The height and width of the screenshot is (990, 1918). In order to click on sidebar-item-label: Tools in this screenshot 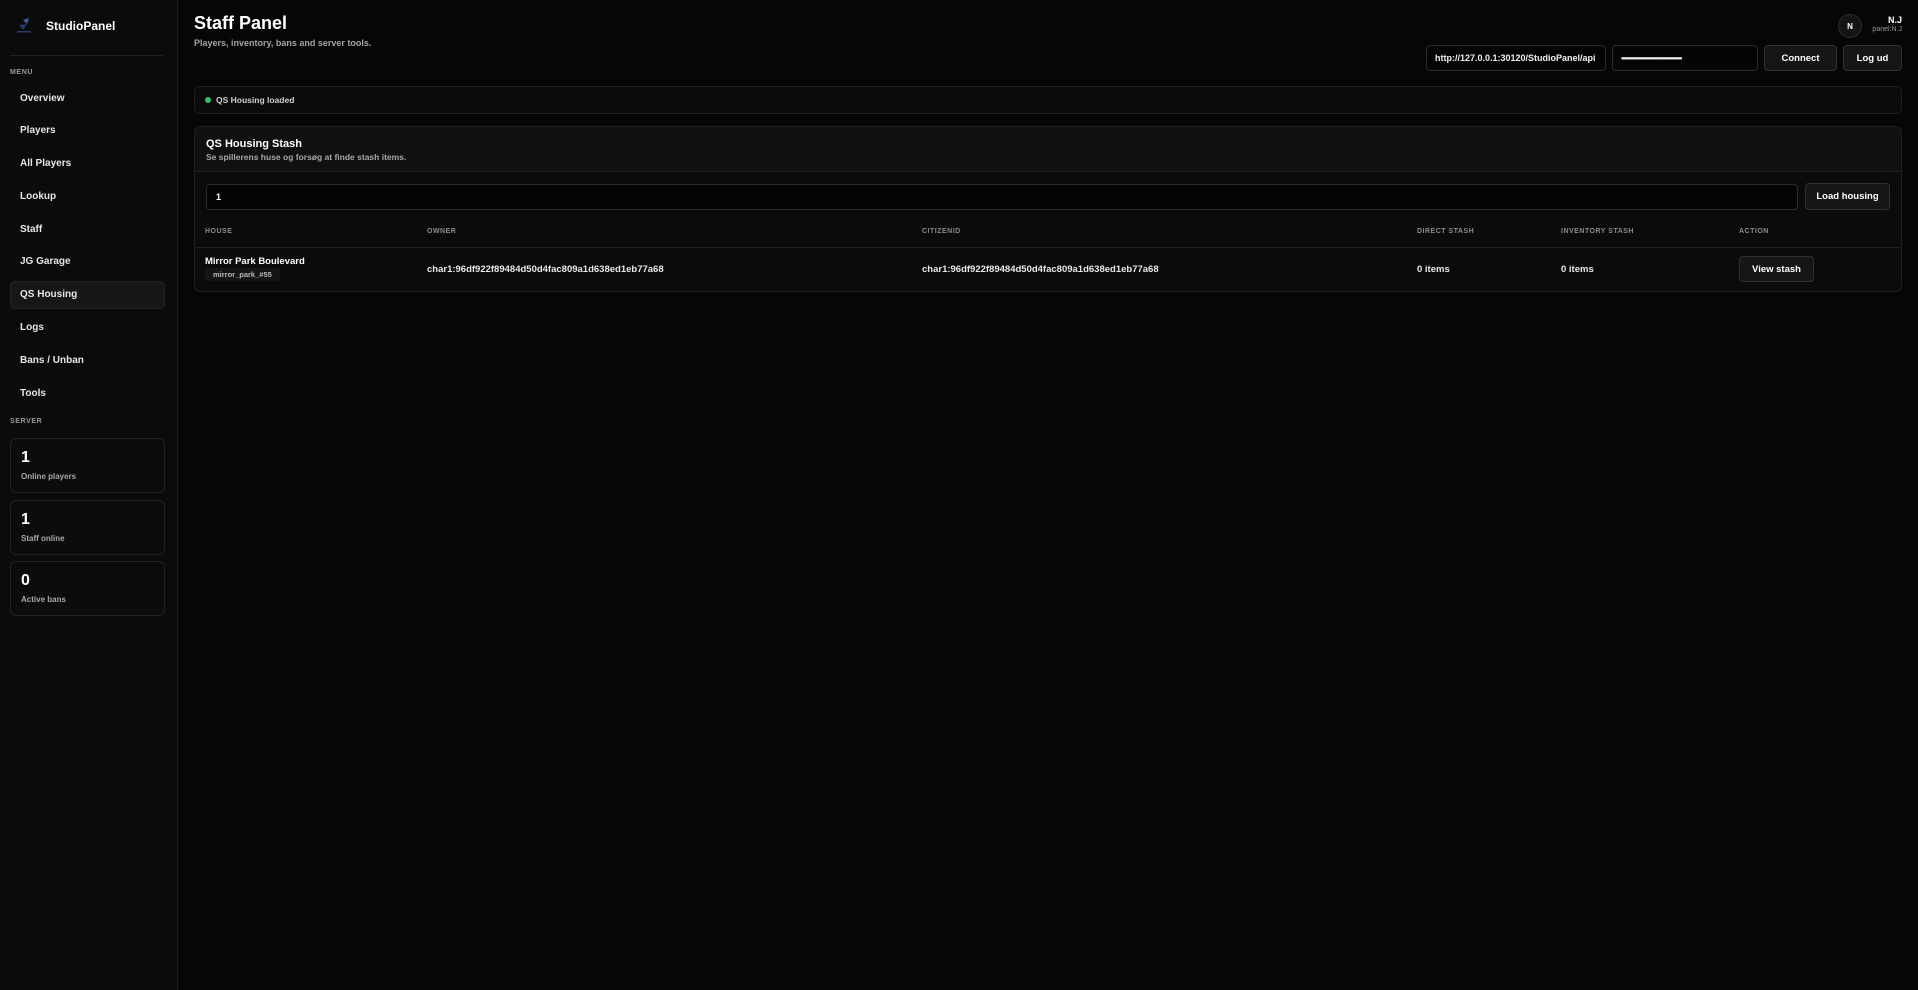, I will do `click(33, 393)`.